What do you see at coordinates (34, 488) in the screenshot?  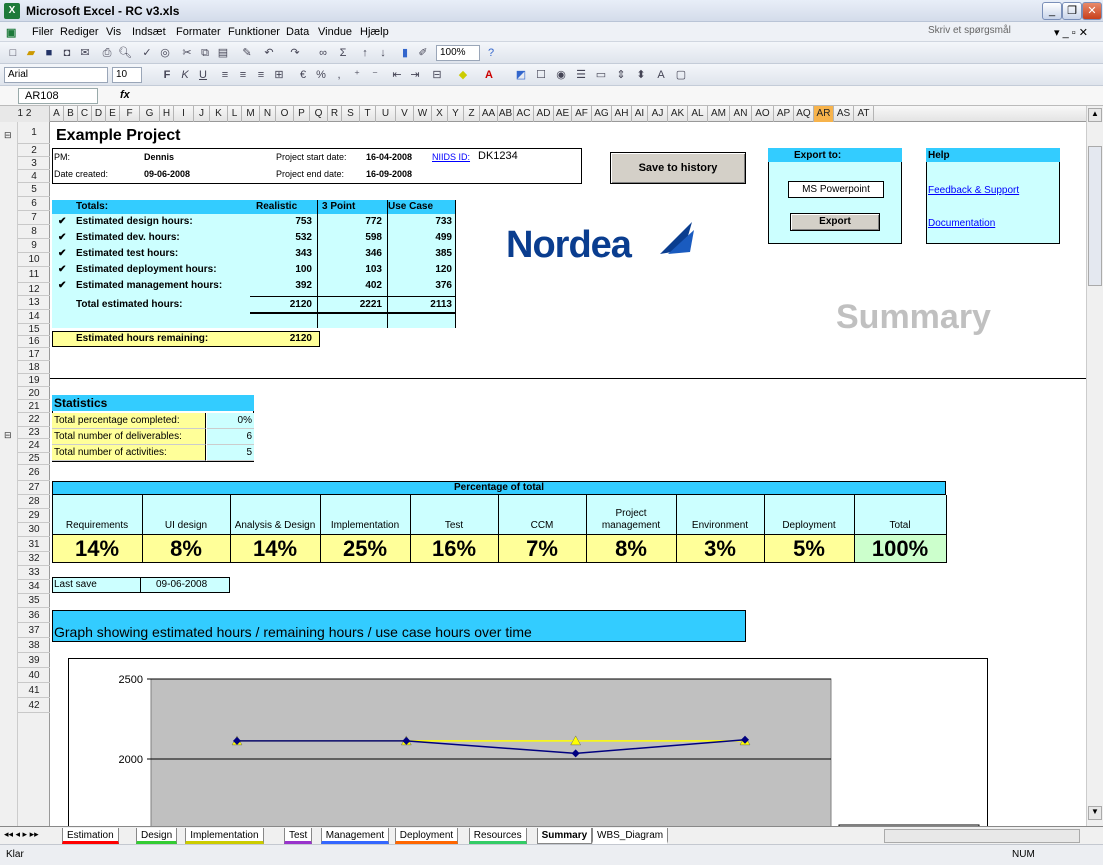 I see `row-header-27: 27` at bounding box center [34, 488].